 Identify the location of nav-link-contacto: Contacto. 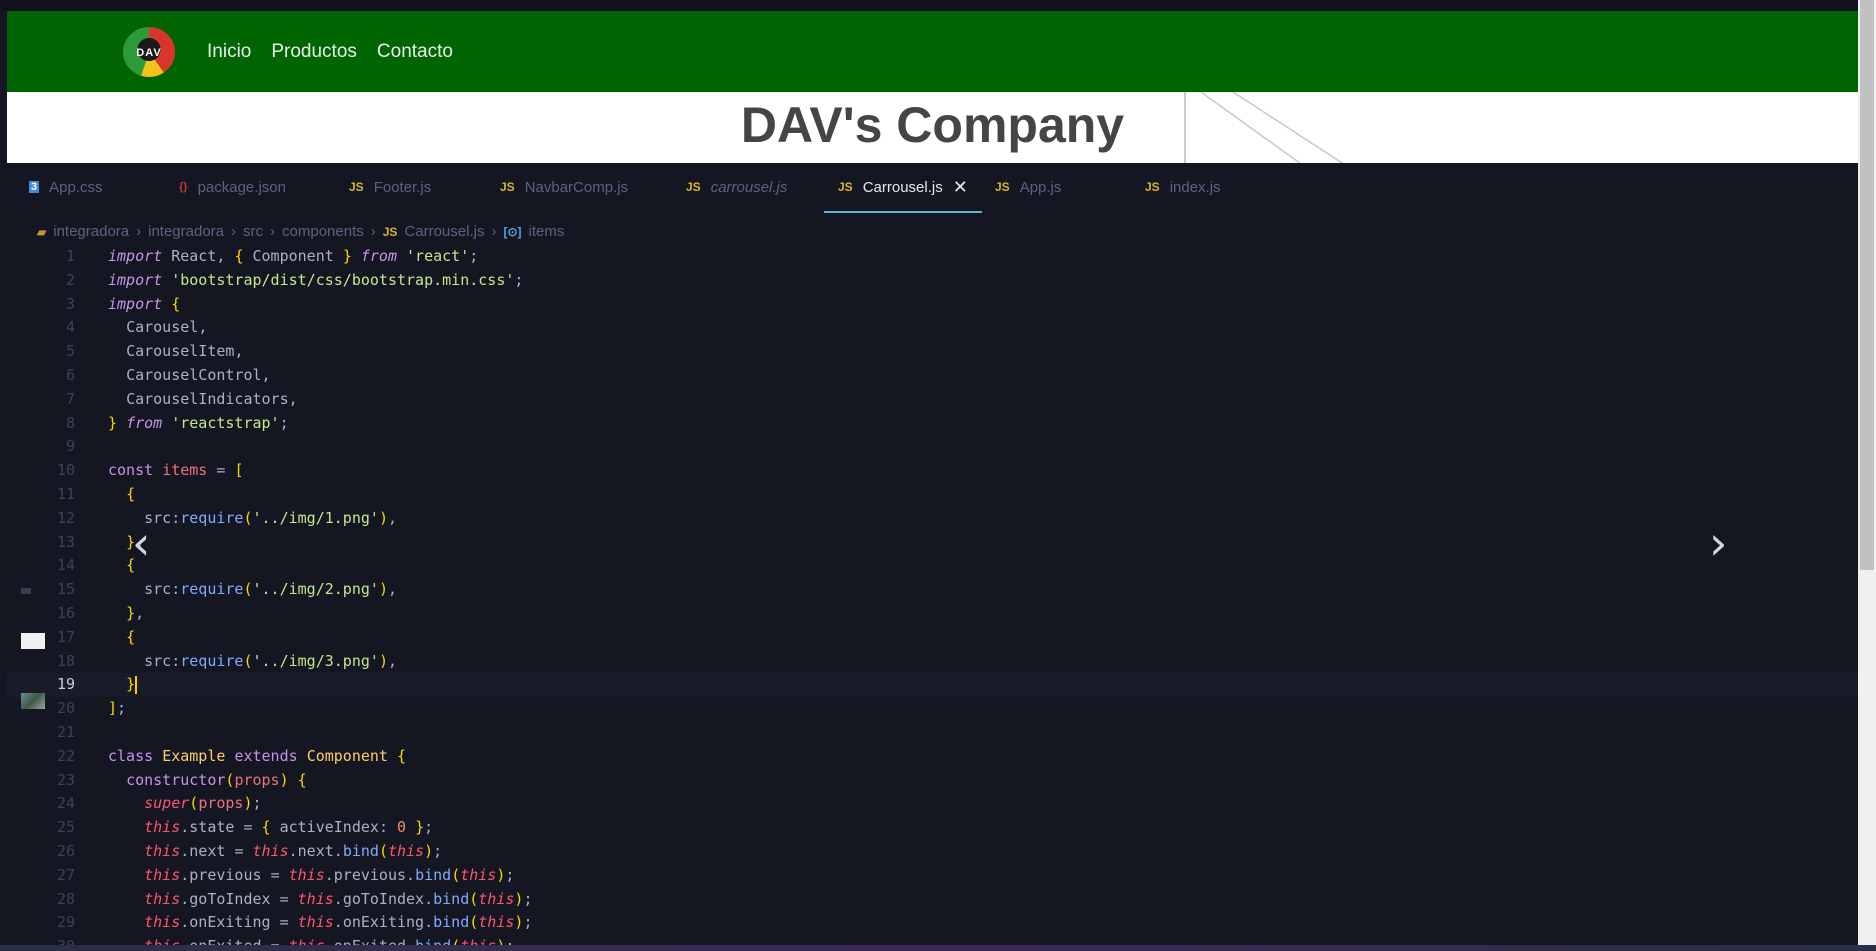
(415, 52).